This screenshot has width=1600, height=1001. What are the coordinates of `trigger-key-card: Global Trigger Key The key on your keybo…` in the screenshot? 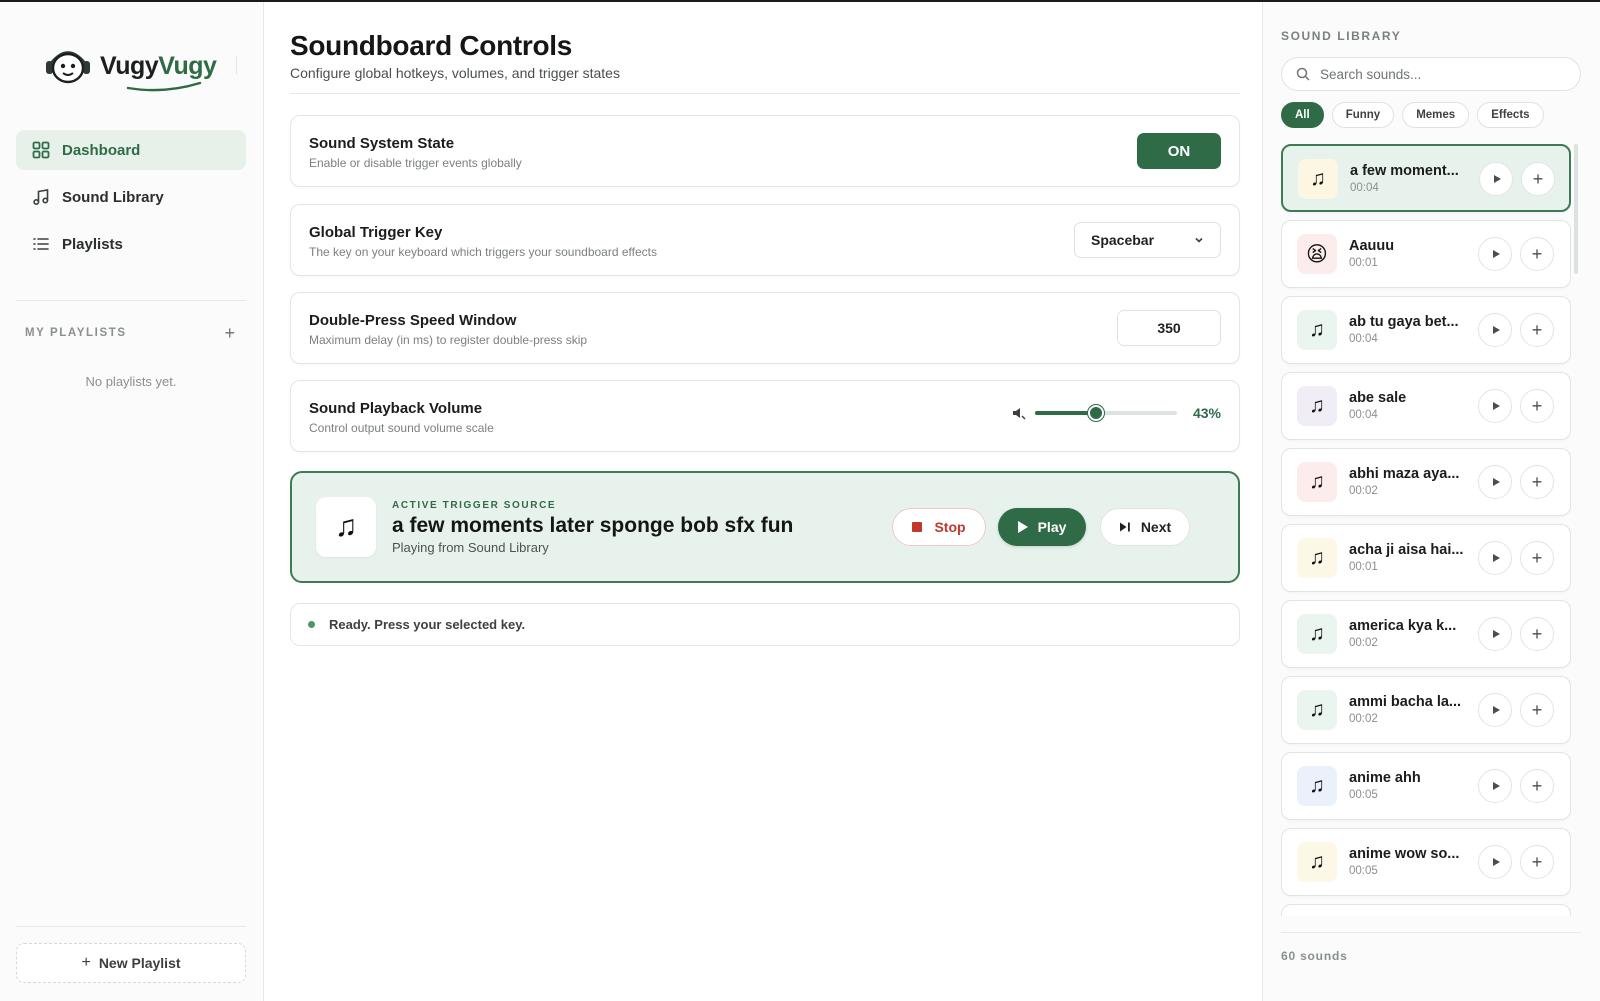 It's located at (765, 240).